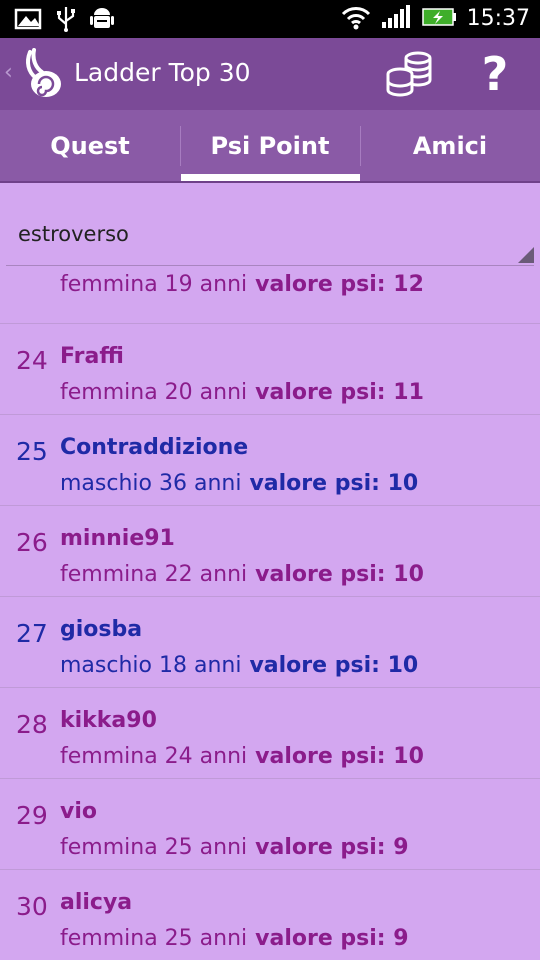 The width and height of the screenshot is (540, 960). What do you see at coordinates (32, 542) in the screenshot?
I see `rank-number: 26` at bounding box center [32, 542].